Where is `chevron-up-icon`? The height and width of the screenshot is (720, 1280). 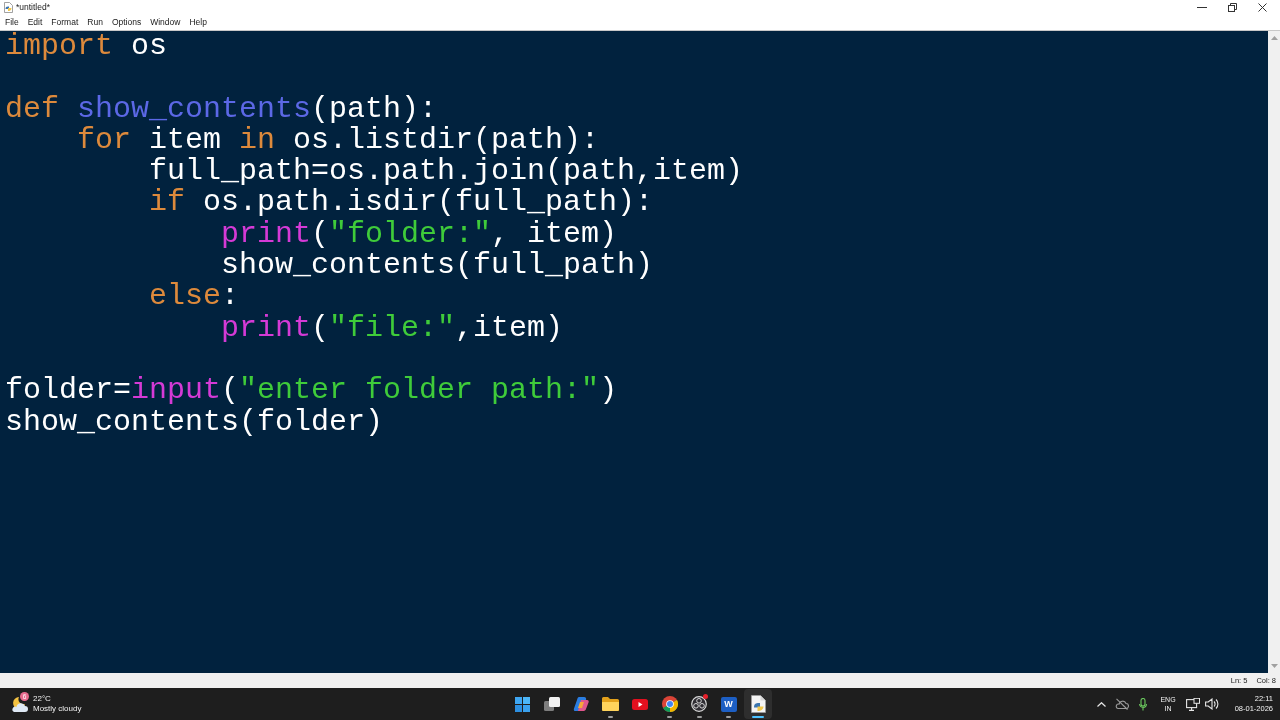
chevron-up-icon is located at coordinates (1101, 704).